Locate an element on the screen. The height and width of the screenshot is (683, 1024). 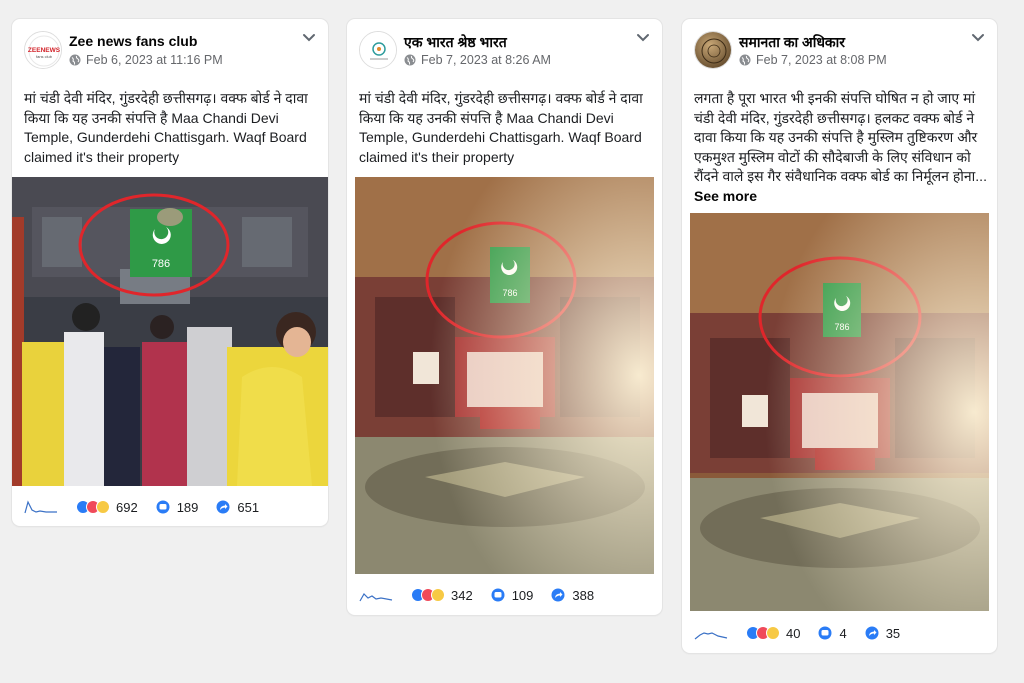
post-meta: Feb 7, 2023 at 8:08 PM is located at coordinates (813, 60).